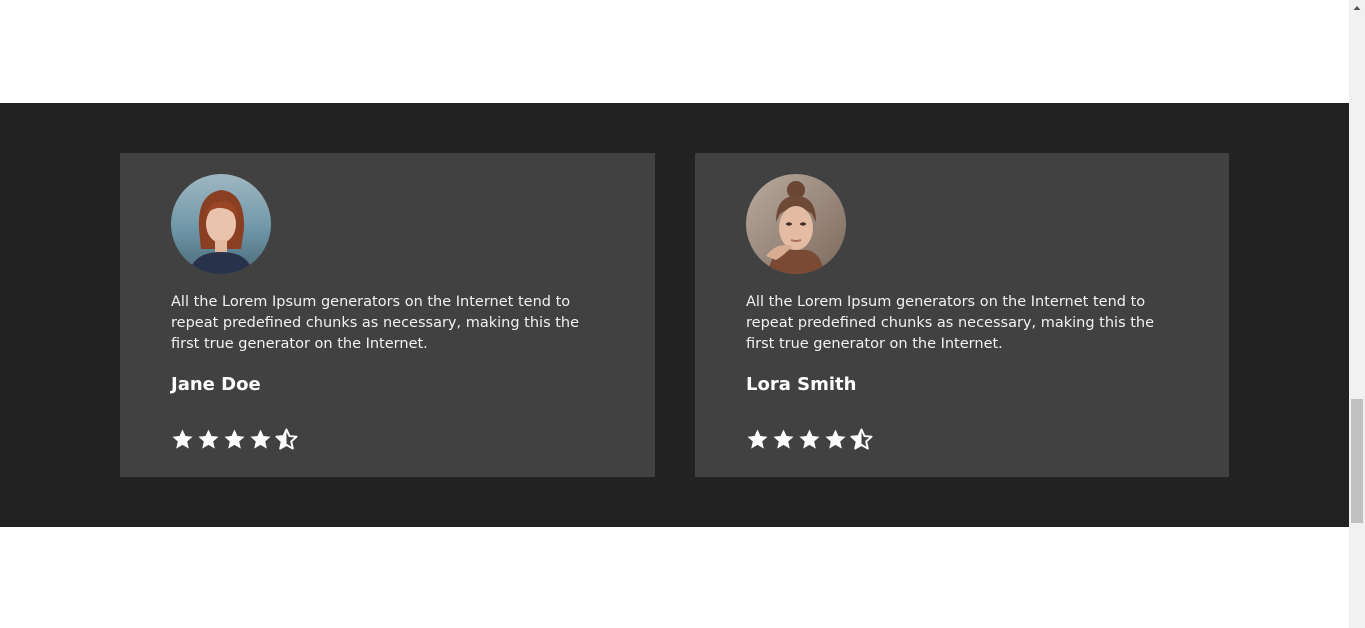  What do you see at coordinates (1357, 461) in the screenshot?
I see `scrollbar-thumb` at bounding box center [1357, 461].